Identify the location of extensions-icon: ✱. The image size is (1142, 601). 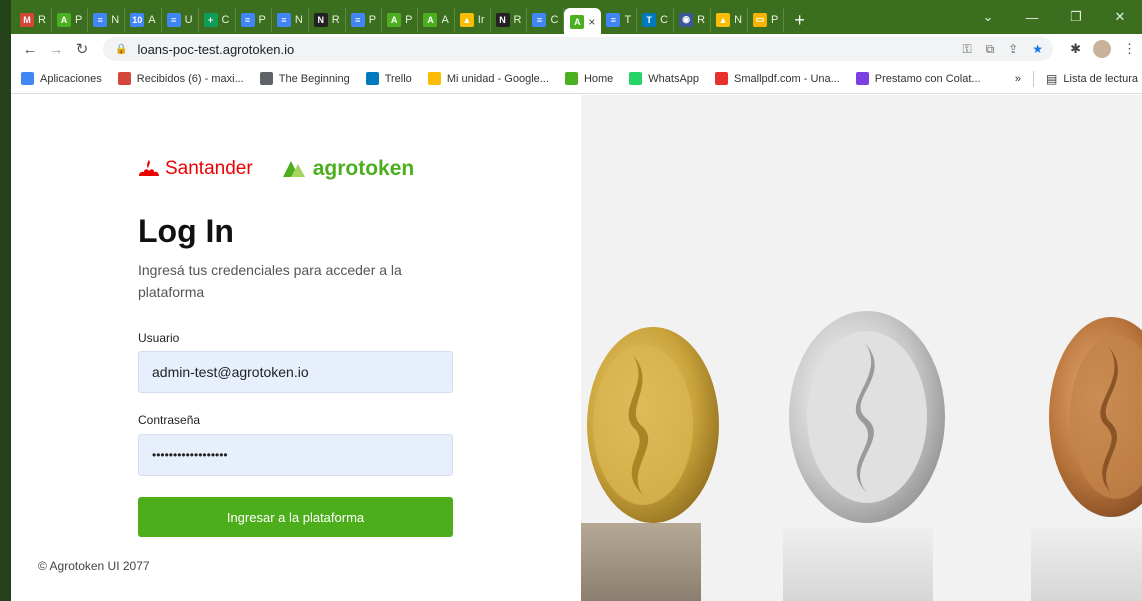
(1075, 49).